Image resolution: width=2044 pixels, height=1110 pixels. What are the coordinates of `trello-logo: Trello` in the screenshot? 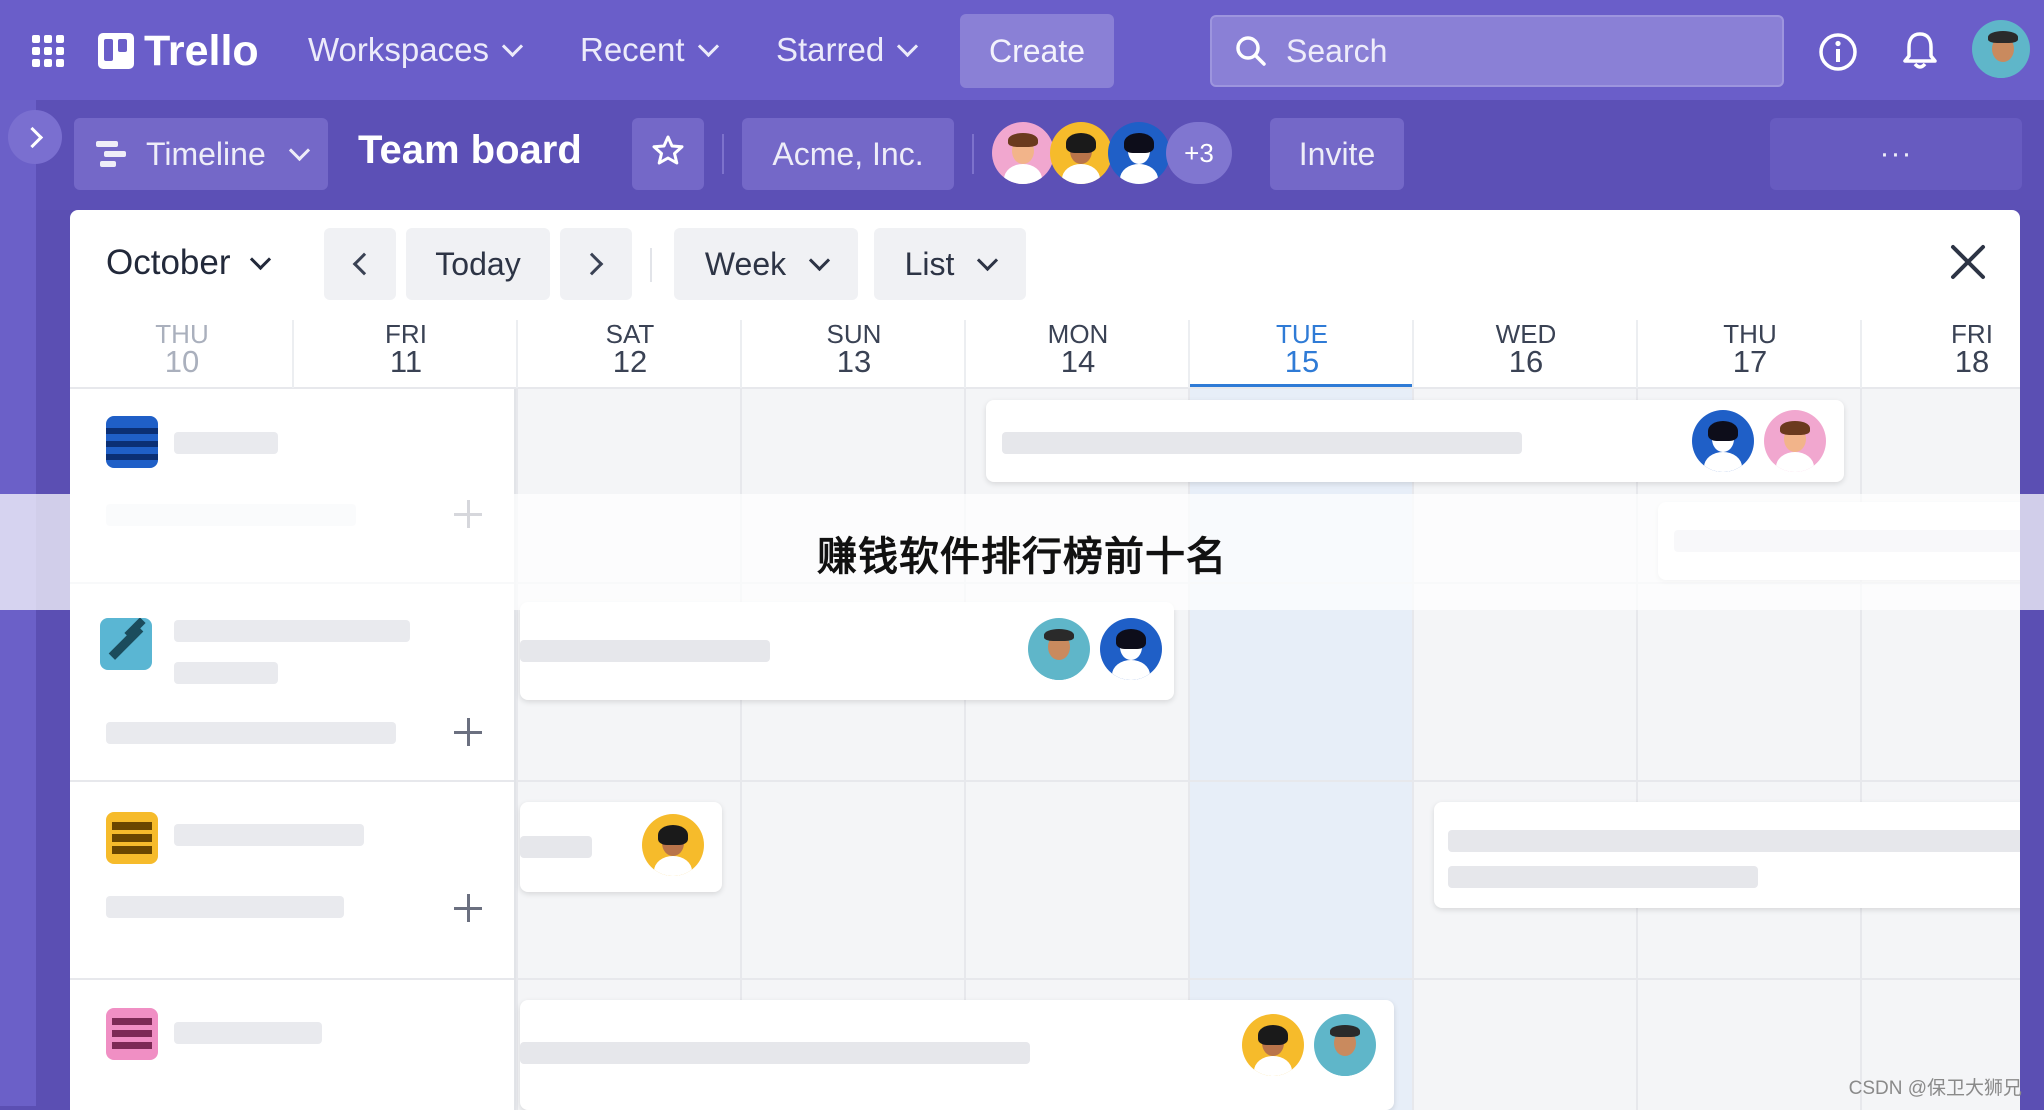 It's located at (178, 51).